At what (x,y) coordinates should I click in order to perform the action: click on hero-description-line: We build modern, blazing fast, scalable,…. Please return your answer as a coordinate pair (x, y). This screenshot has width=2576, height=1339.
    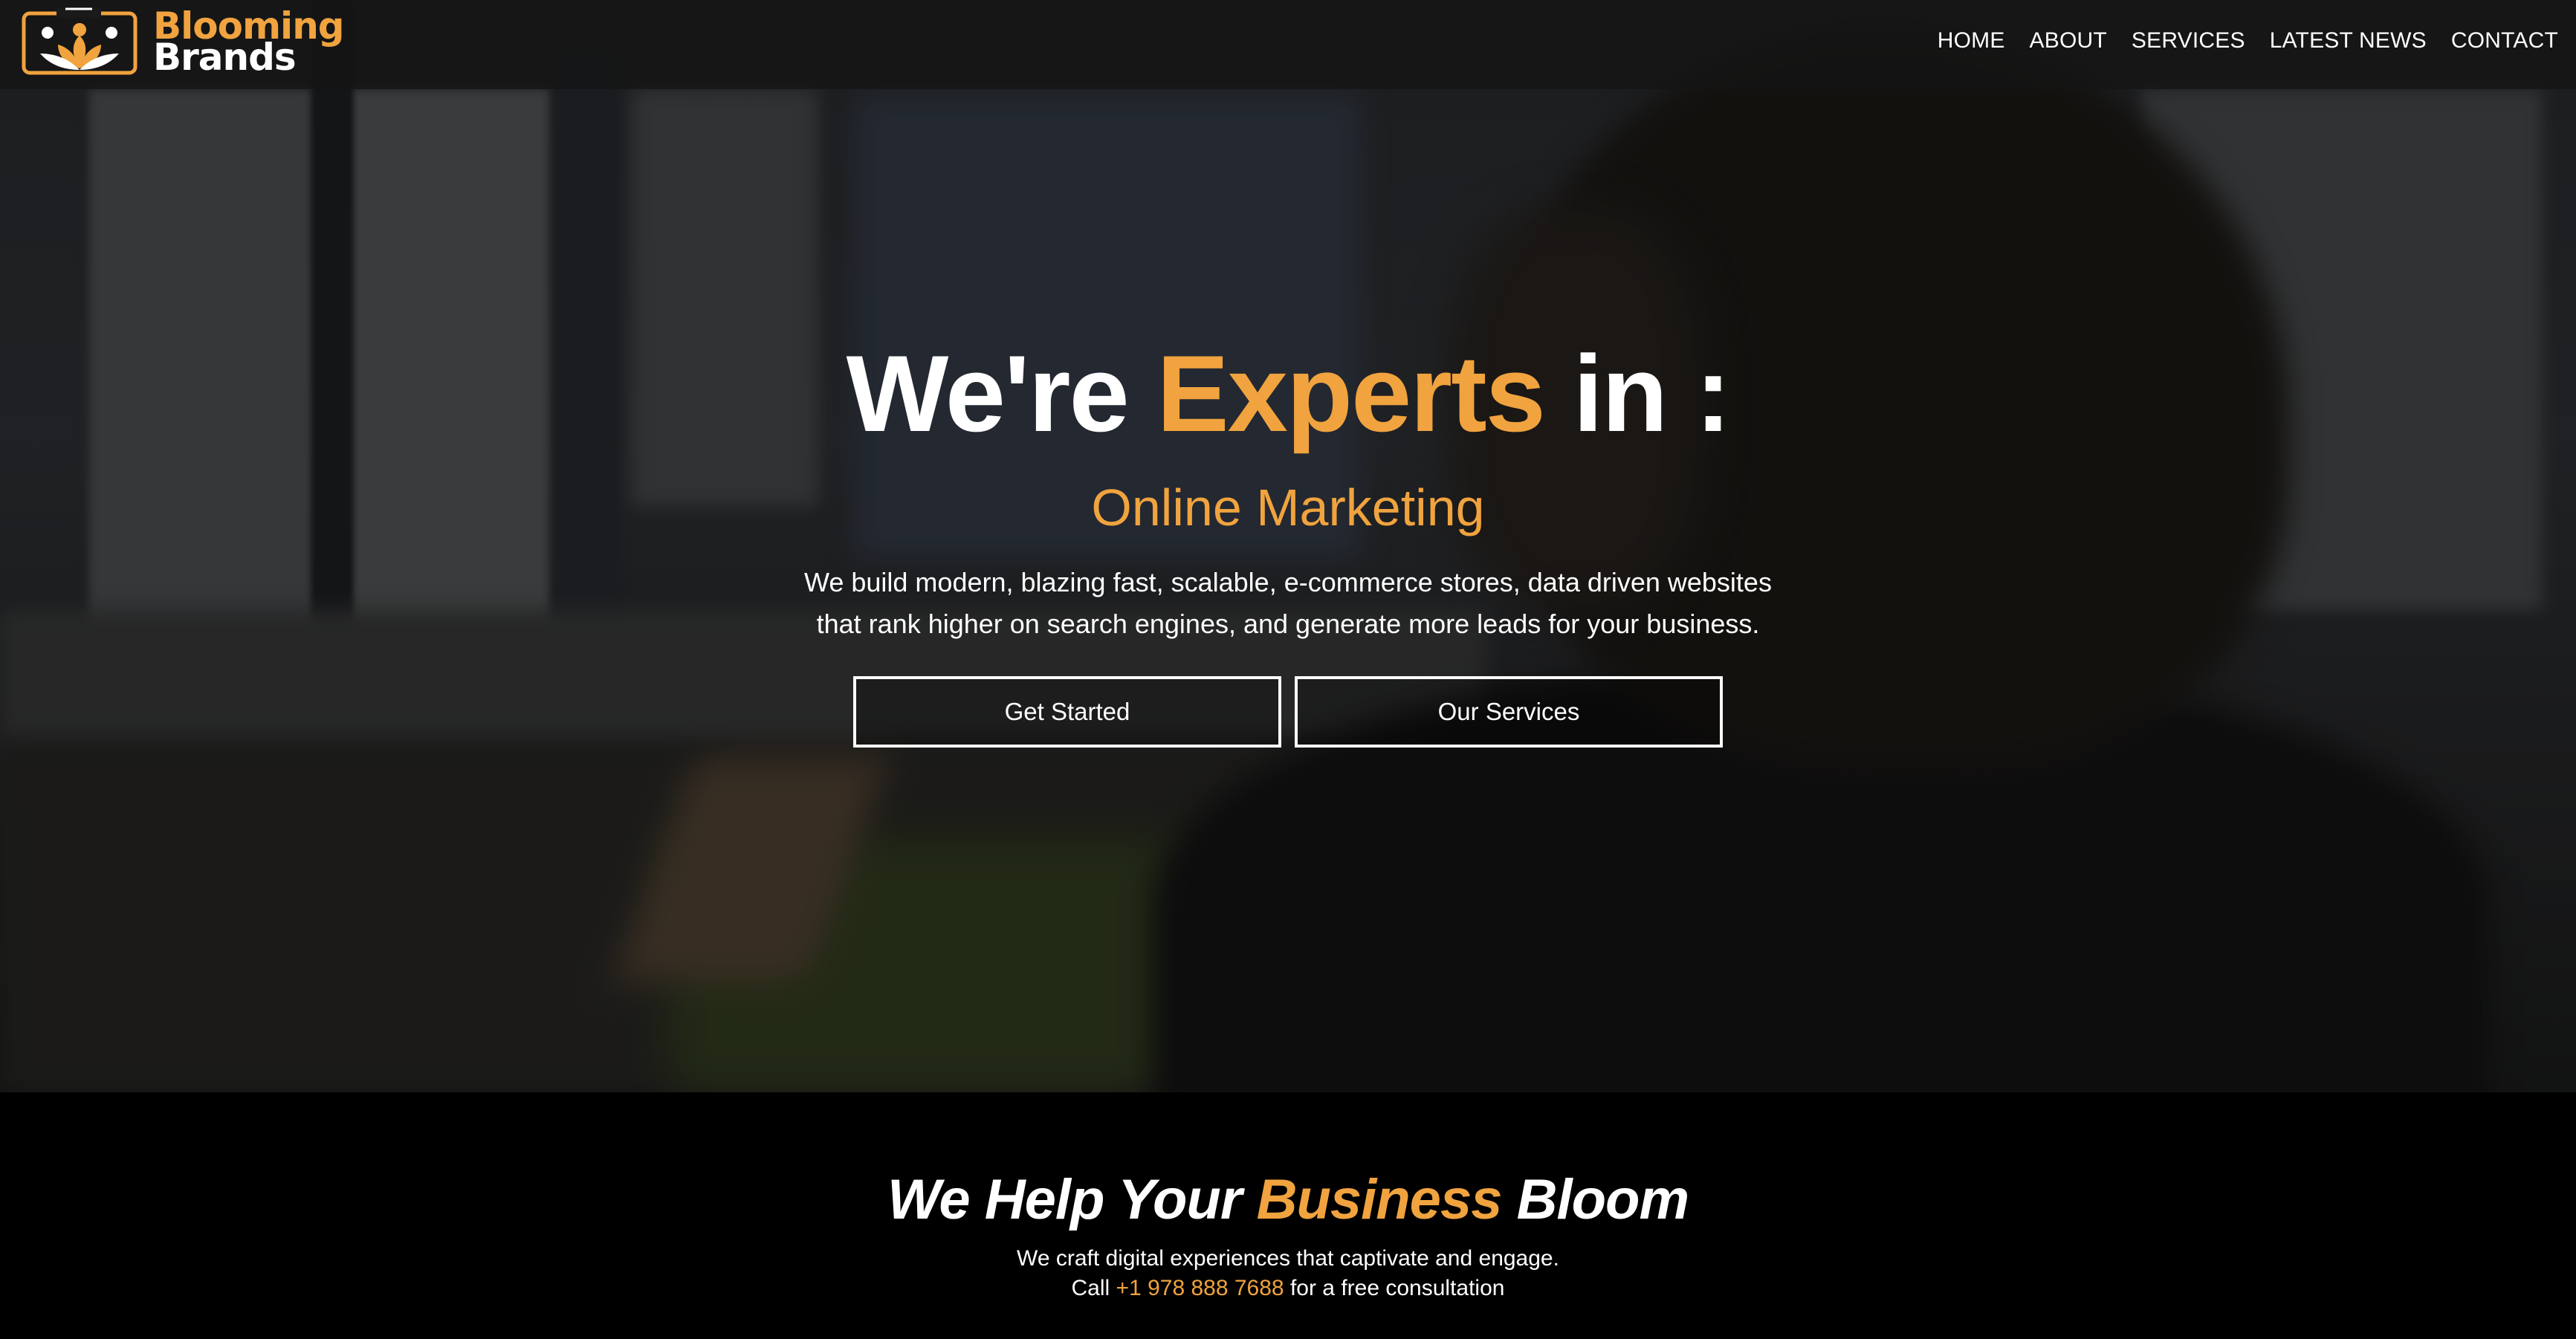
    Looking at the image, I should click on (1288, 582).